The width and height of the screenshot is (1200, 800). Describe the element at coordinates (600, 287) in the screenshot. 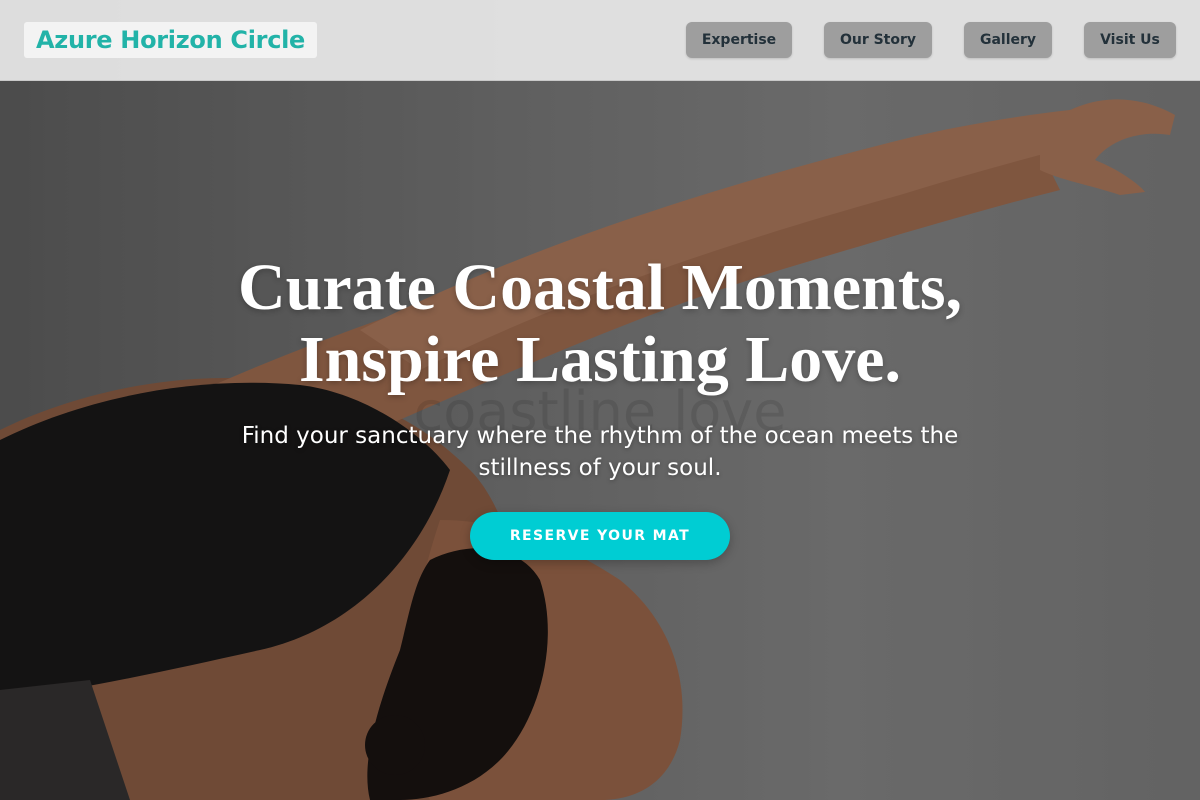

I see `hero-headline-line-1: Curate Coastal Moments,` at that location.